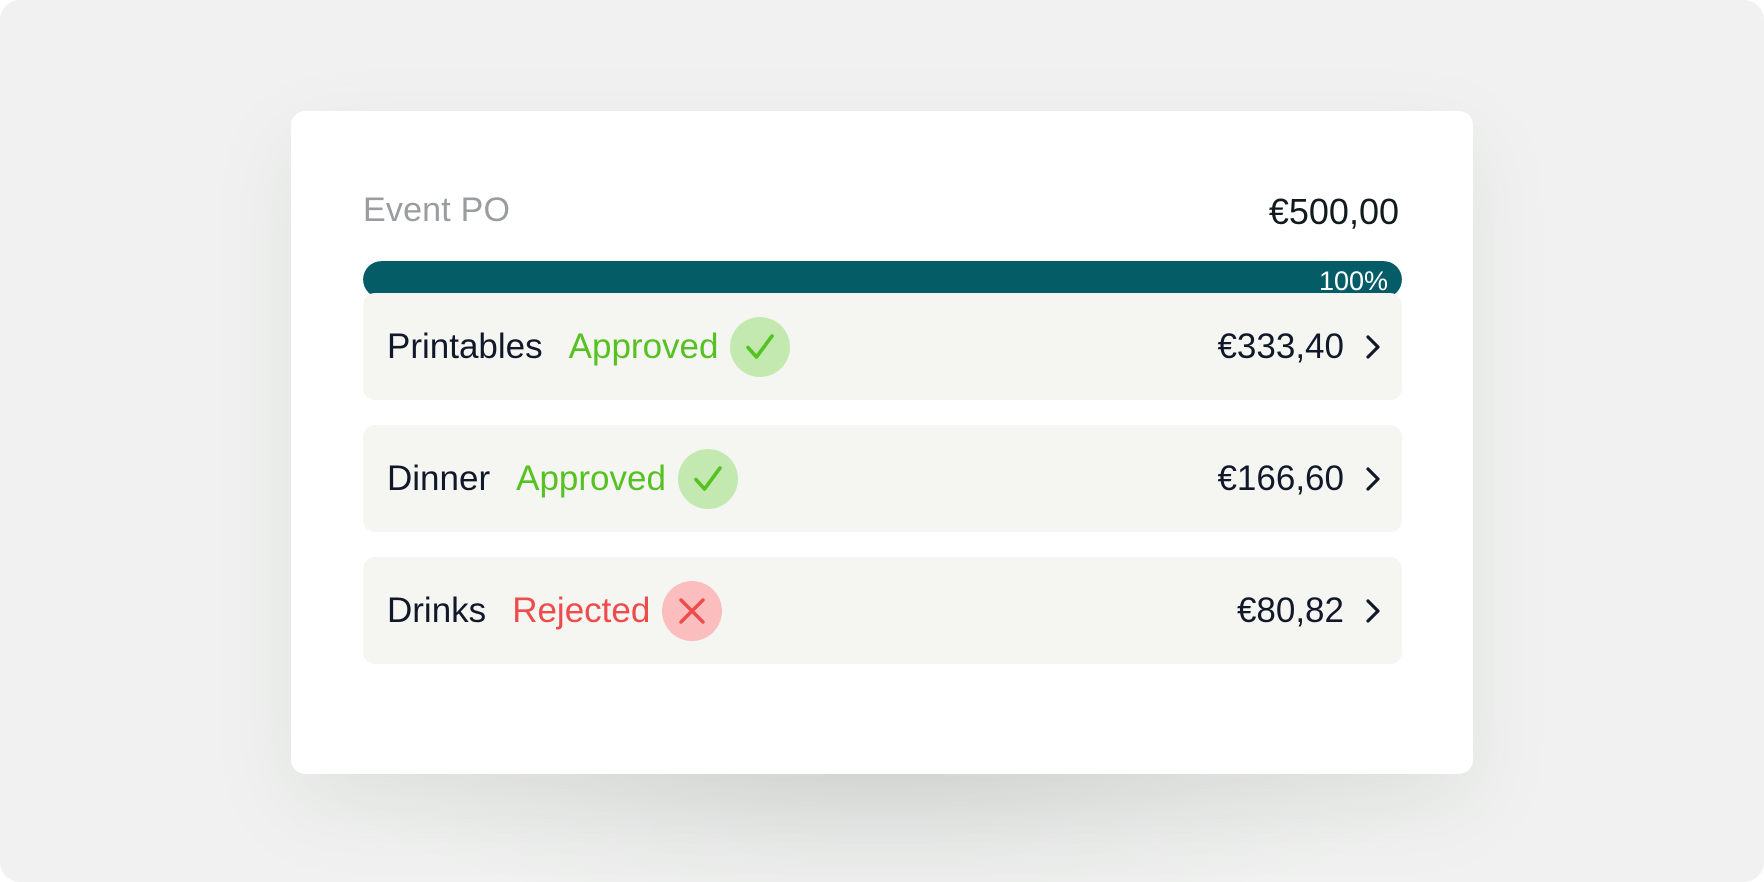 The width and height of the screenshot is (1764, 882). What do you see at coordinates (465, 346) in the screenshot?
I see `line-item-name: Printables` at bounding box center [465, 346].